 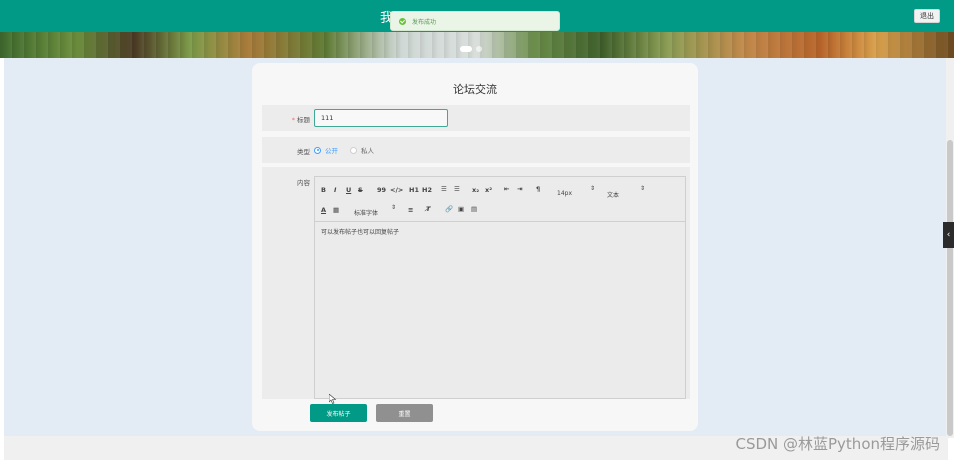 I want to click on editor-content: 可以发布帖子也可以回复帖子, so click(x=500, y=231).